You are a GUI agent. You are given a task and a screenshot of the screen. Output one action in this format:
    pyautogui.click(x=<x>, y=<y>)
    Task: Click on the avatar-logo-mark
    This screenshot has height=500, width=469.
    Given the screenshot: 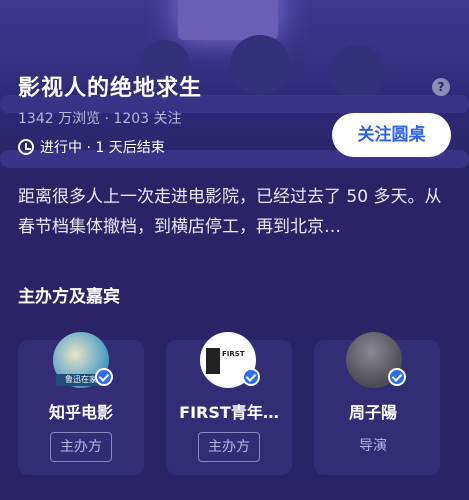 What is the action you would take?
    pyautogui.click(x=213, y=361)
    